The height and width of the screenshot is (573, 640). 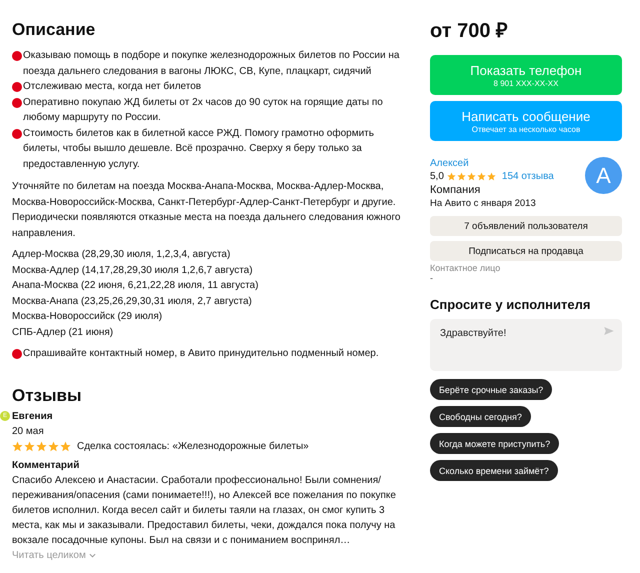 What do you see at coordinates (526, 345) in the screenshot?
I see `message-field: Здравствуйте!` at bounding box center [526, 345].